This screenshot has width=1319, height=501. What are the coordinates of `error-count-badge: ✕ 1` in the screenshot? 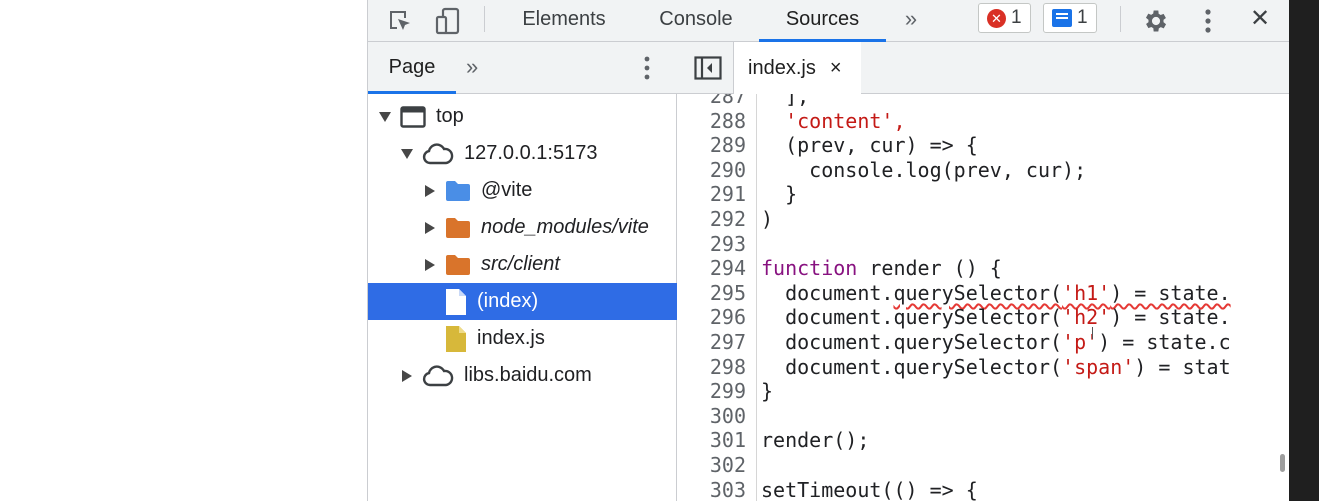 It's located at (1004, 18).